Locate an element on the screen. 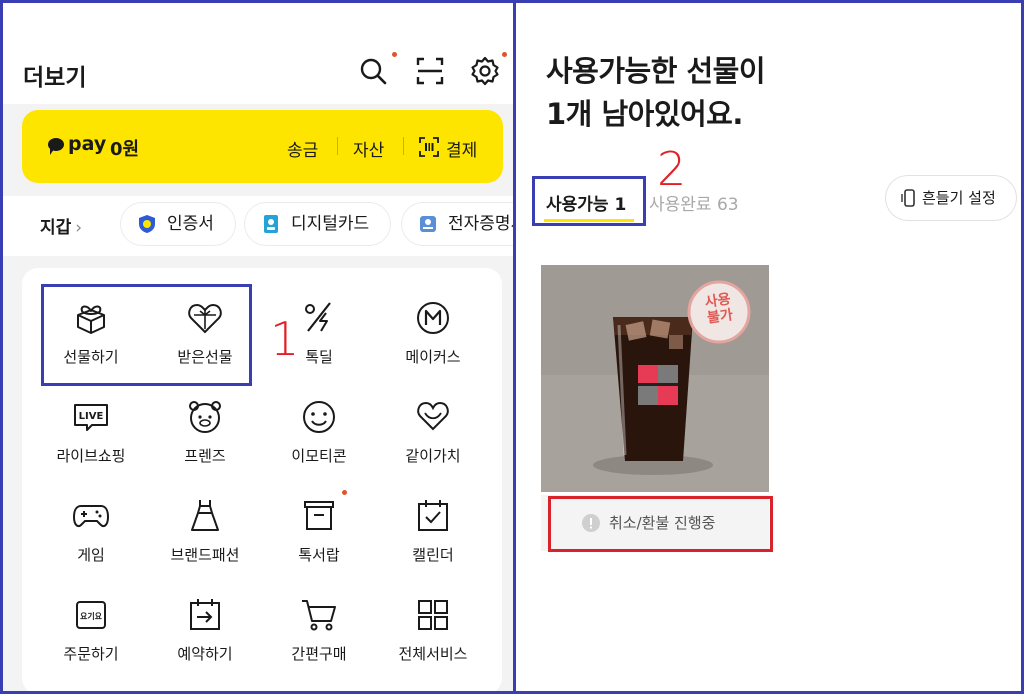 This screenshot has height=694, width=1024. wallet-label: 지갑 is located at coordinates (56, 228).